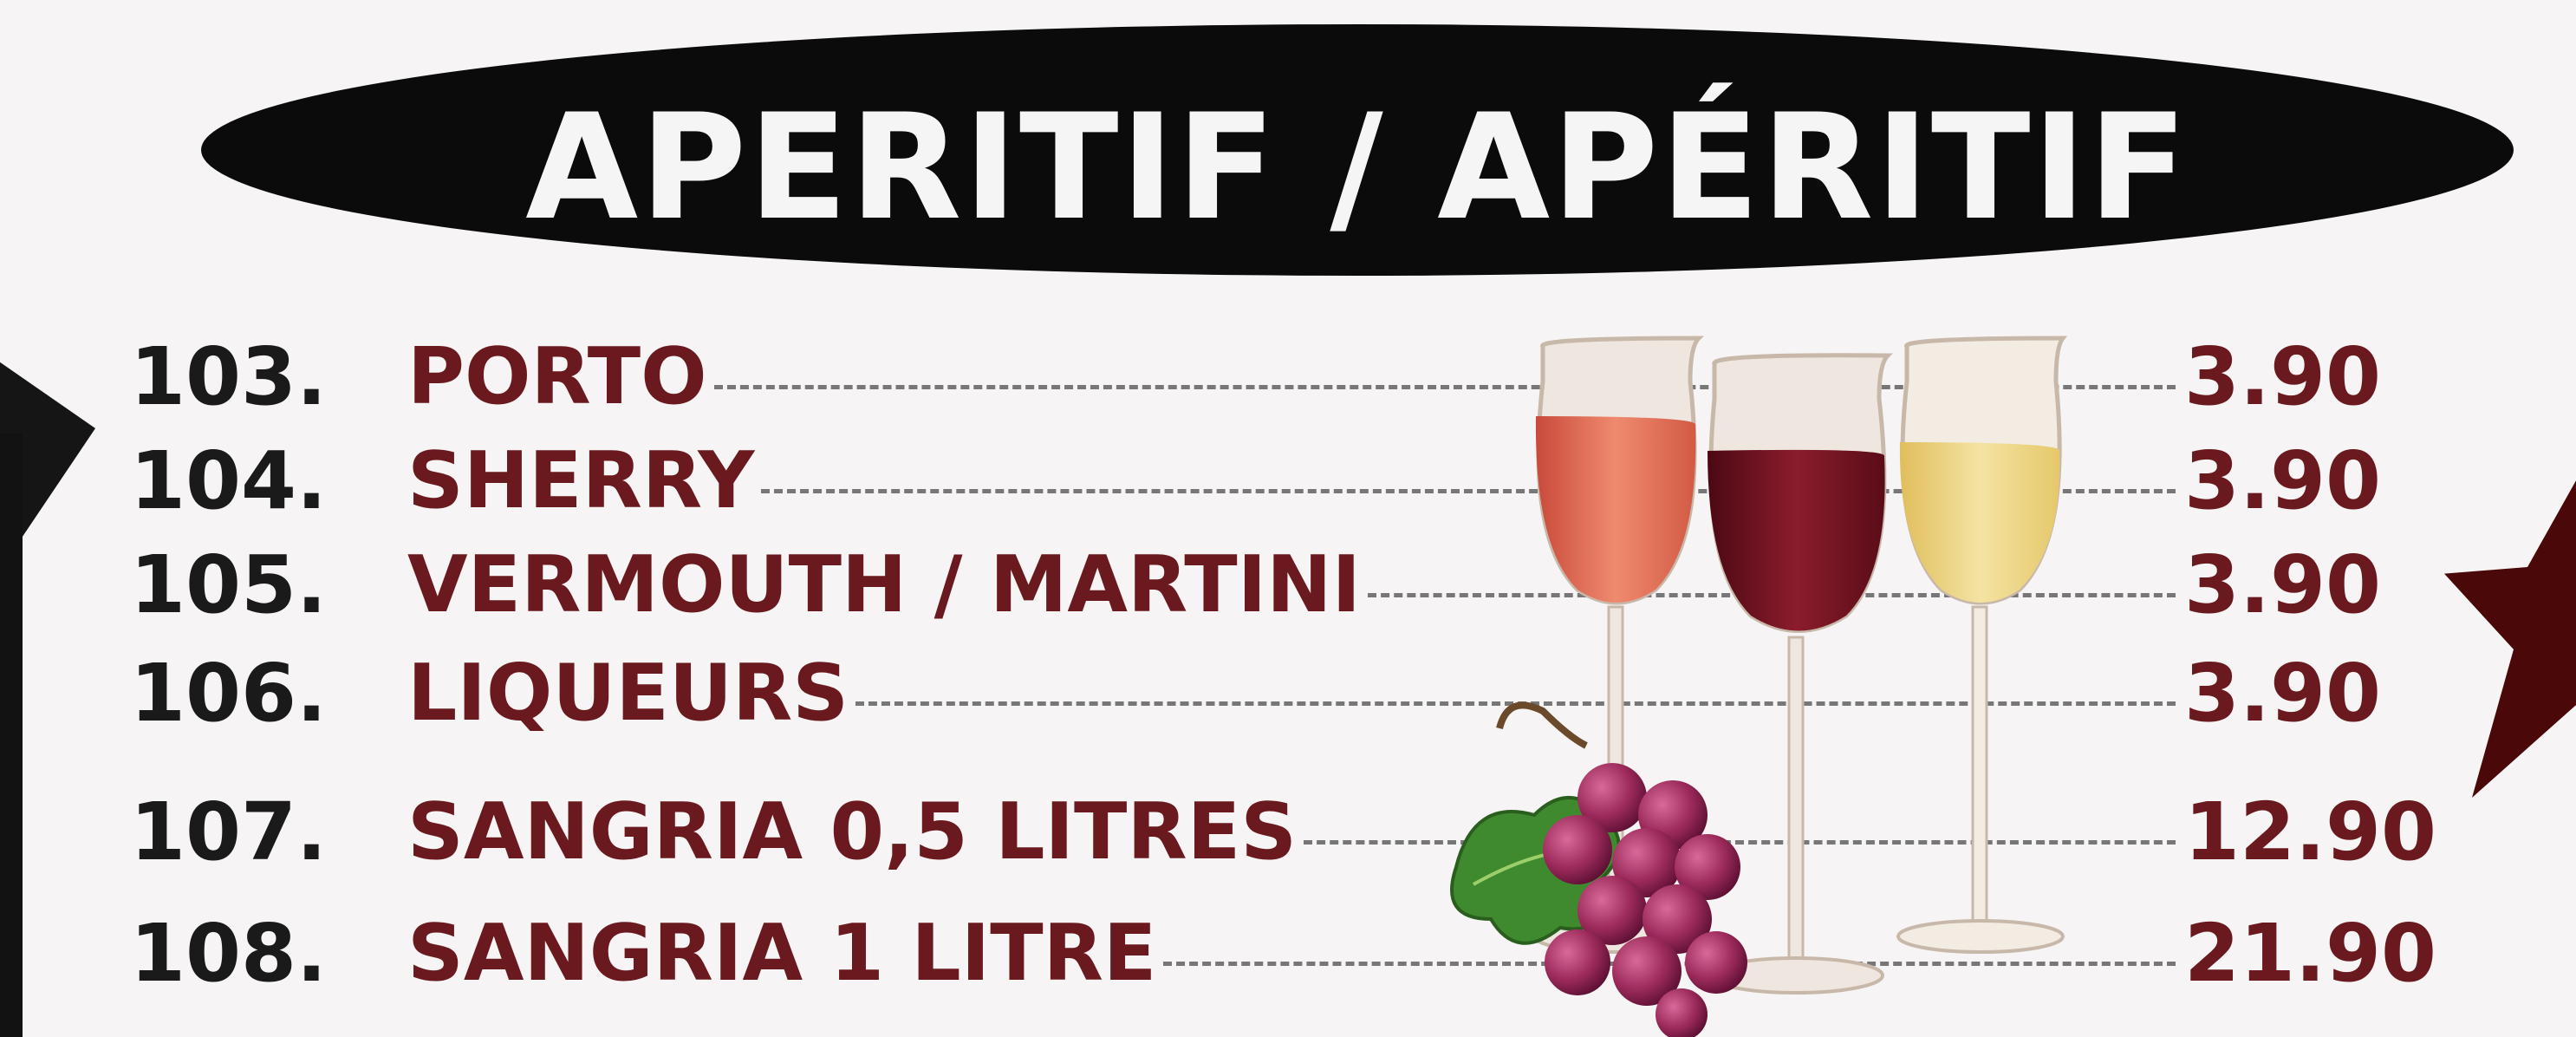 This screenshot has height=1037, width=2576. Describe the element at coordinates (782, 953) in the screenshot. I see `item-name: SANGRIA 1 LITRE` at that location.